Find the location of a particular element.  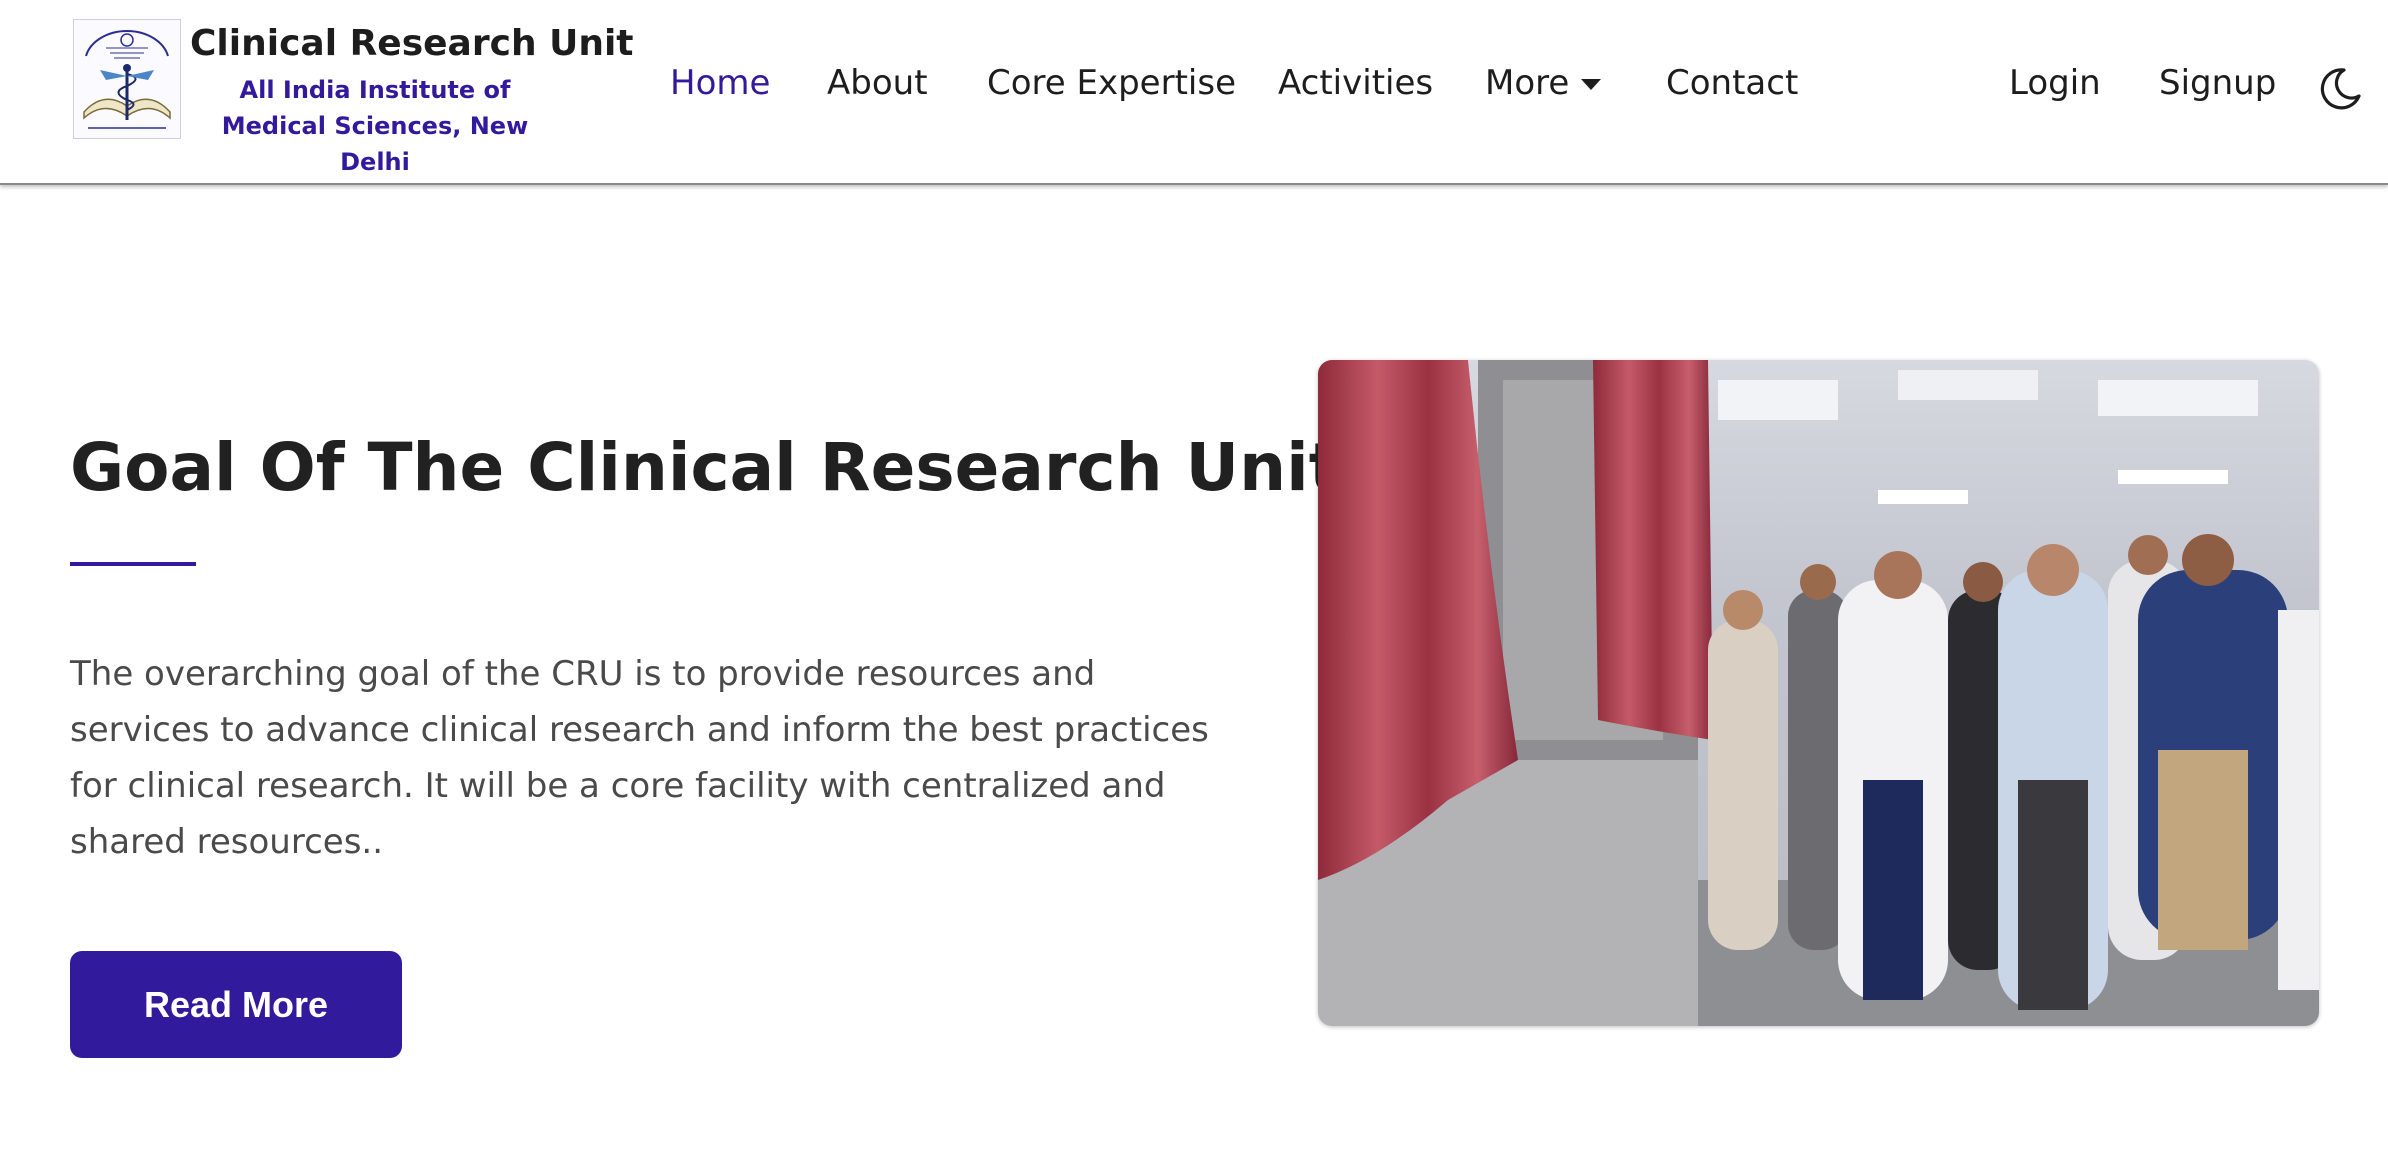

nav-about: About is located at coordinates (877, 83).